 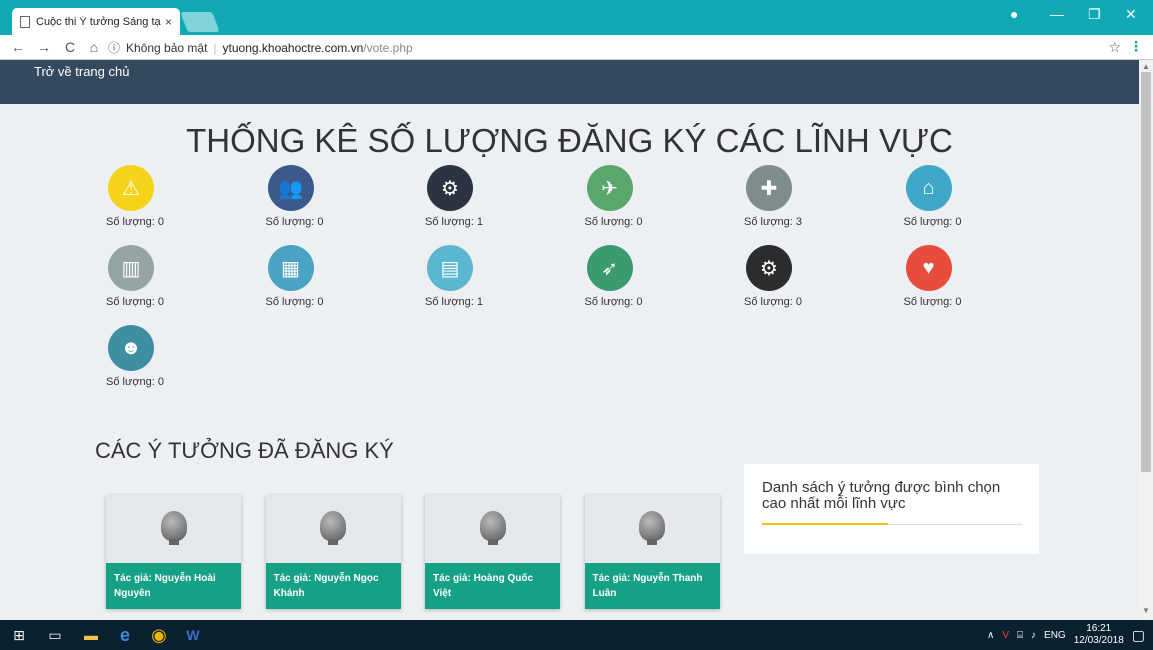 I want to click on people-icon: 👥, so click(x=290, y=188).